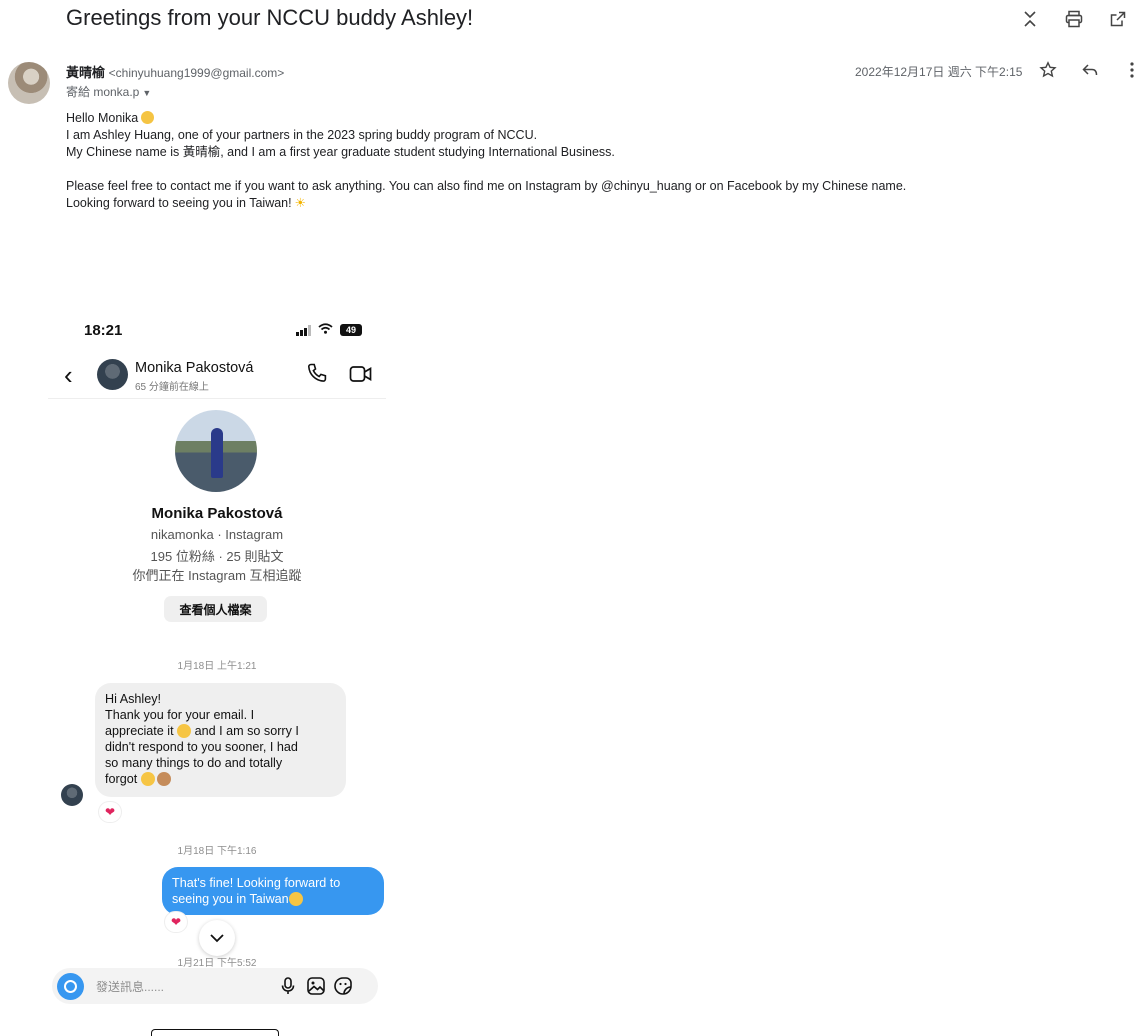  Describe the element at coordinates (172, 387) in the screenshot. I see `chat-active-status: 65 分鐘前在線上` at that location.